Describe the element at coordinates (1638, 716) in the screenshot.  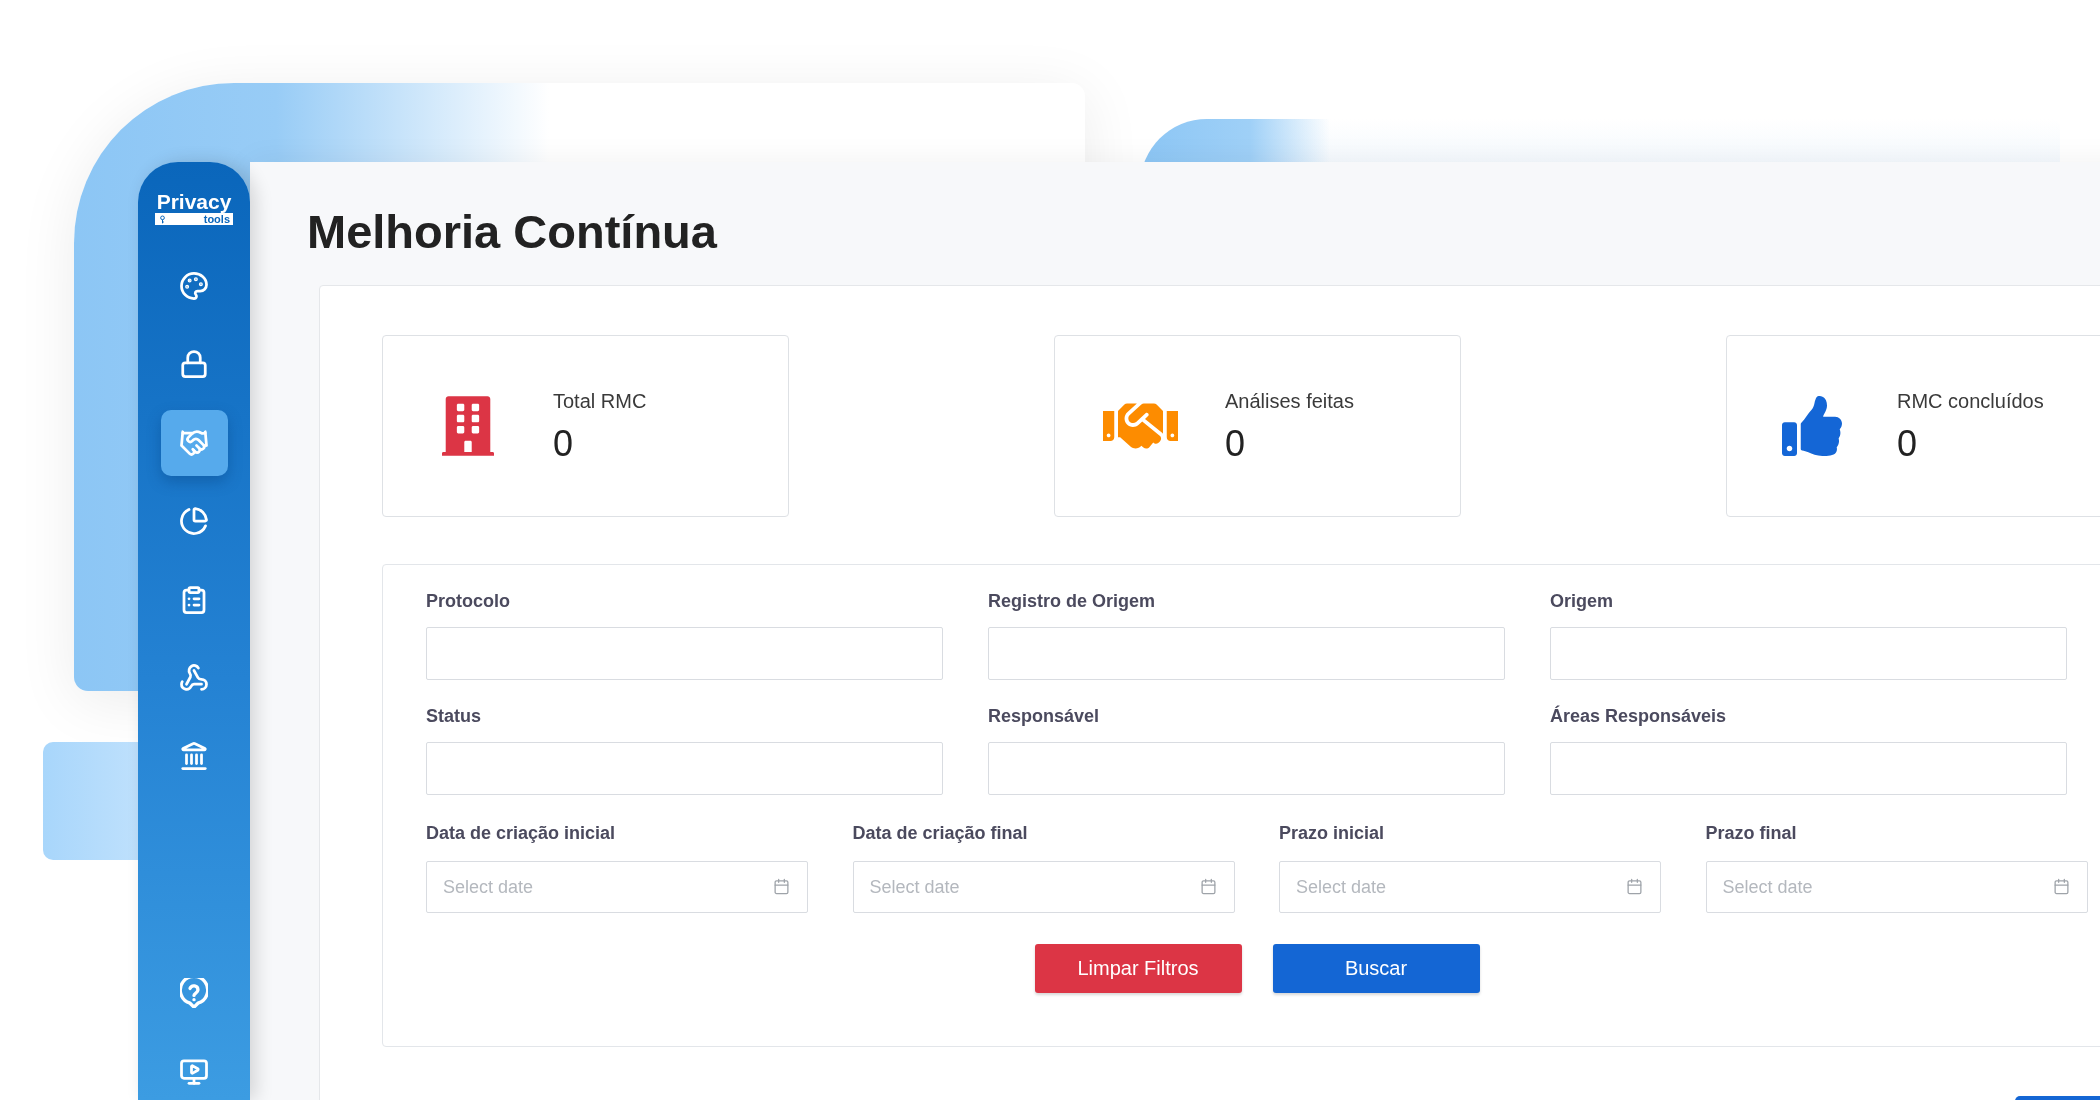
I see `field-label: Áreas Responsáveis` at that location.